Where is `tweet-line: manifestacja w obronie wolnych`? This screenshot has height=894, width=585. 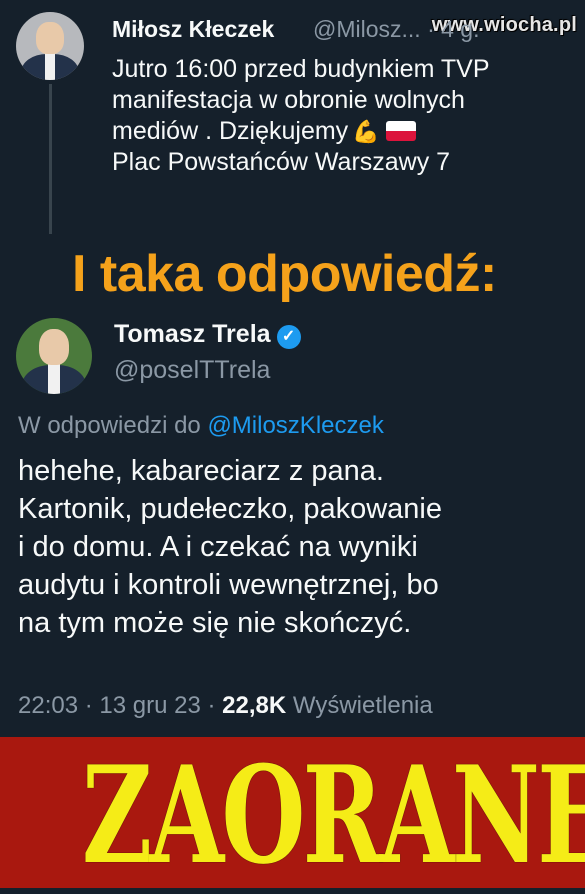
tweet-line: manifestacja w obronie wolnych is located at coordinates (288, 100).